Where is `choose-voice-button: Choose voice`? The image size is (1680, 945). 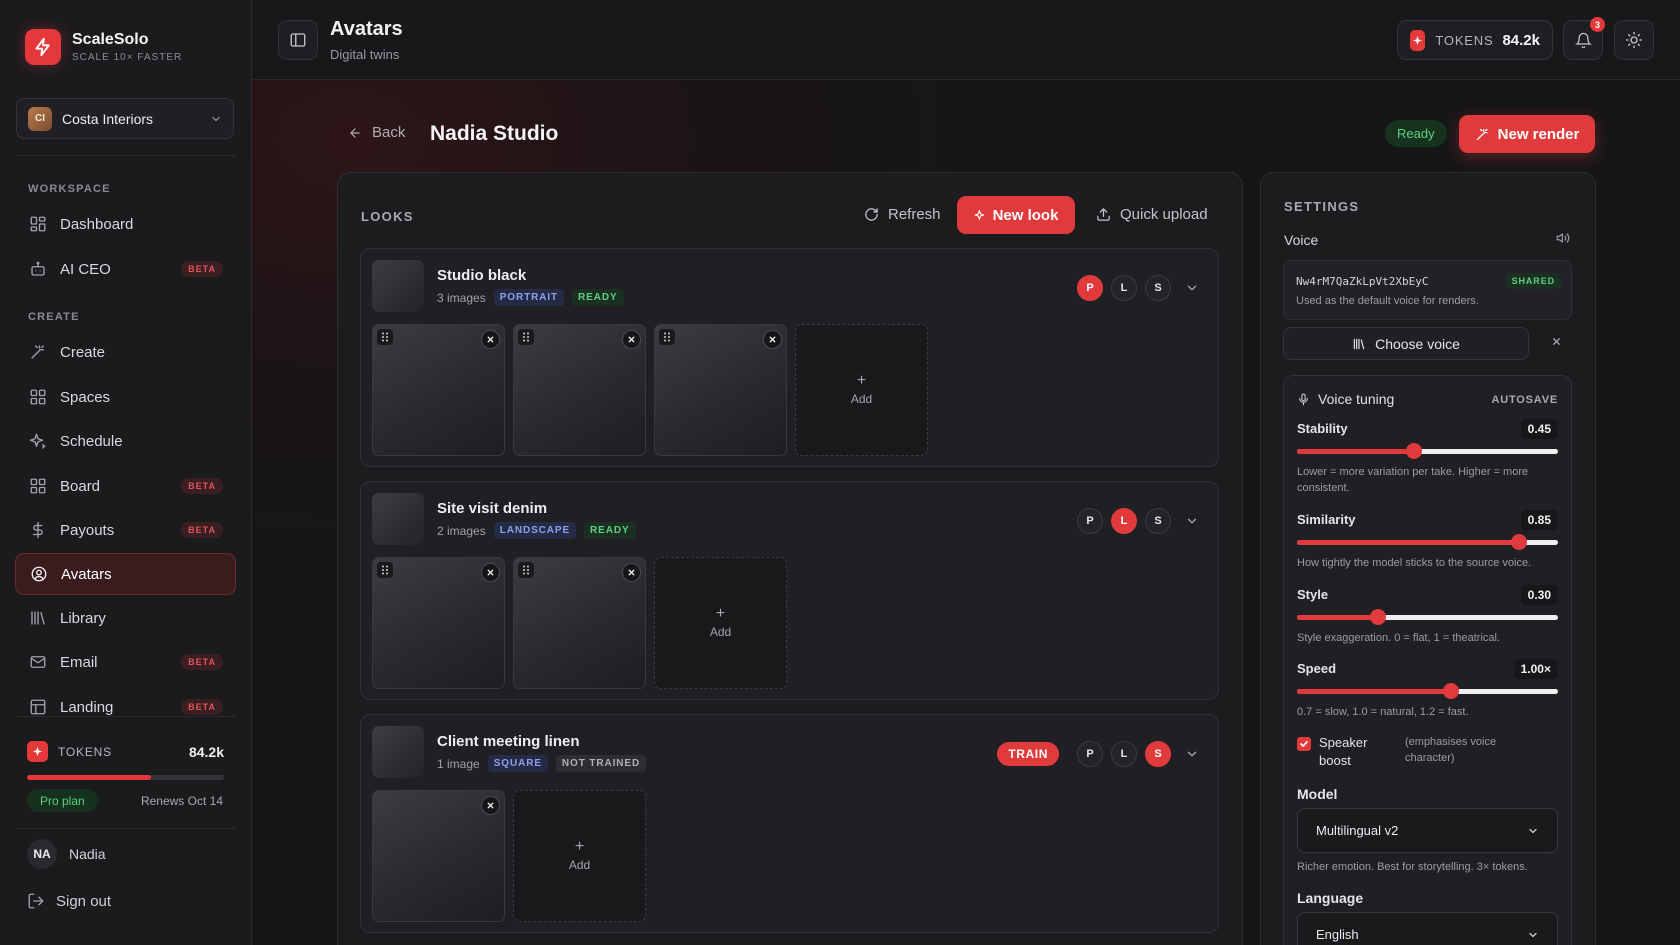
choose-voice-button: Choose voice is located at coordinates (1406, 343).